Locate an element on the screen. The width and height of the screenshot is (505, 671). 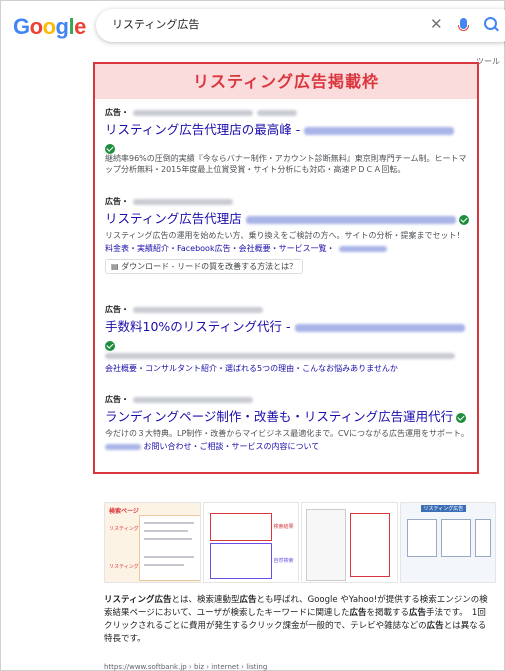
ad-title: 手数料10%のリスティング代行 - is located at coordinates (287, 327).